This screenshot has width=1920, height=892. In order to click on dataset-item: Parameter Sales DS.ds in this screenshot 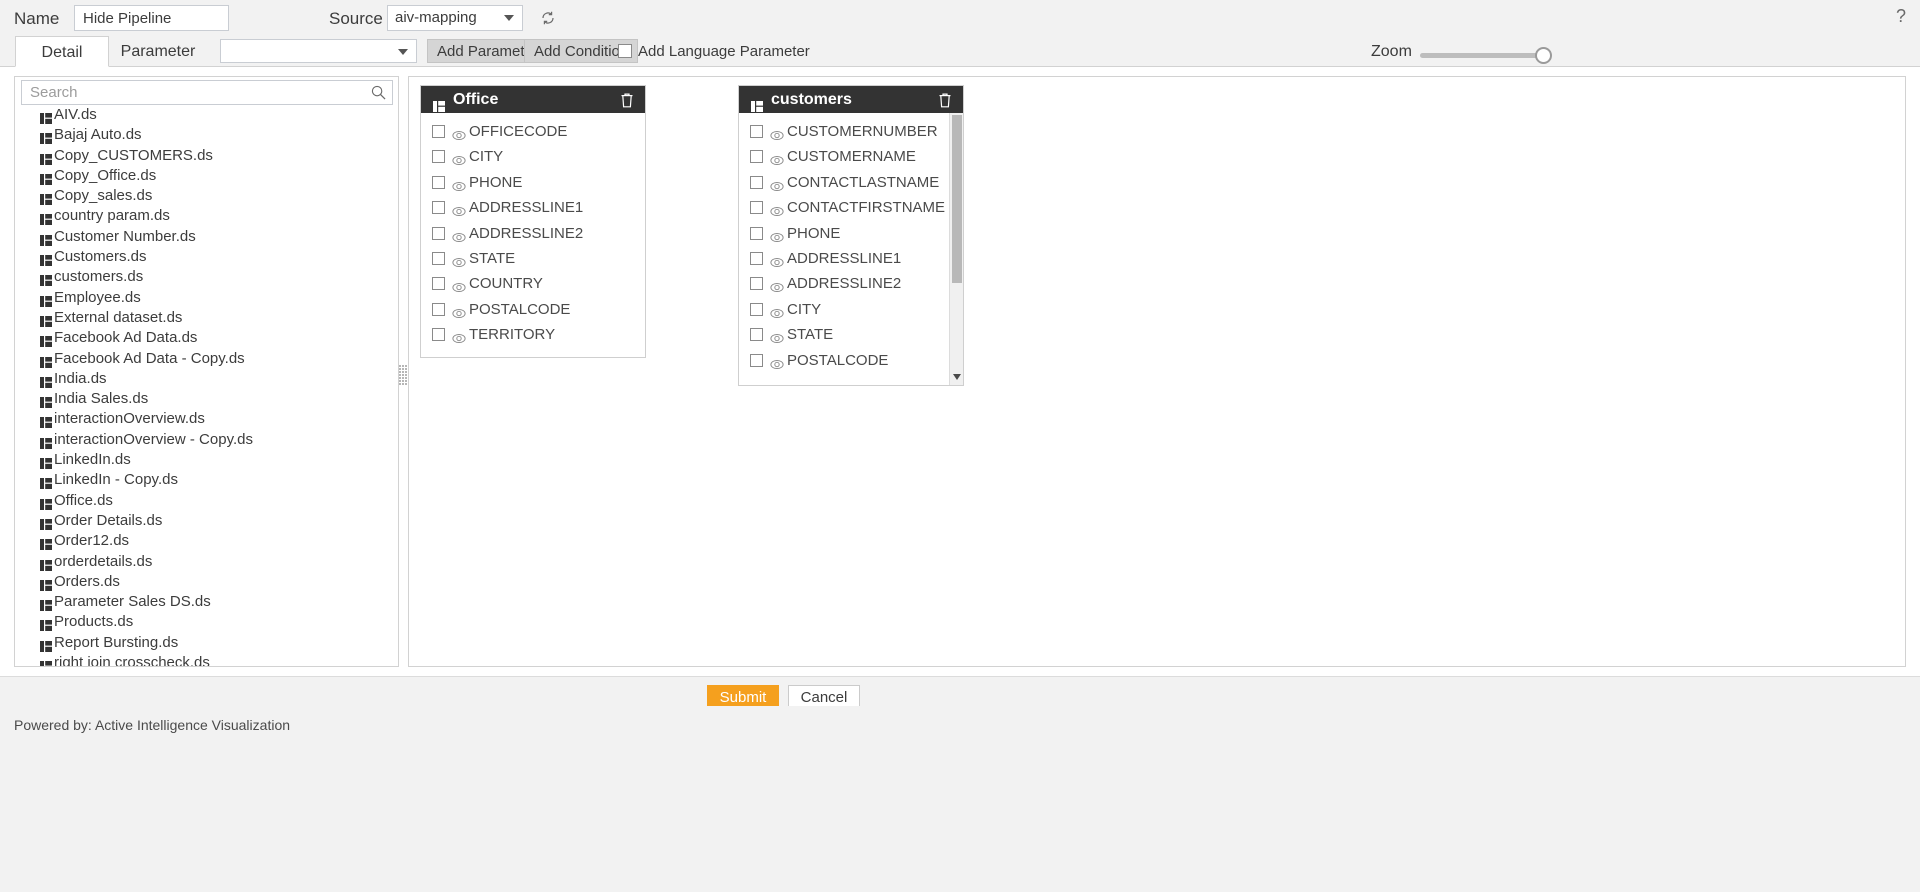, I will do `click(206, 602)`.